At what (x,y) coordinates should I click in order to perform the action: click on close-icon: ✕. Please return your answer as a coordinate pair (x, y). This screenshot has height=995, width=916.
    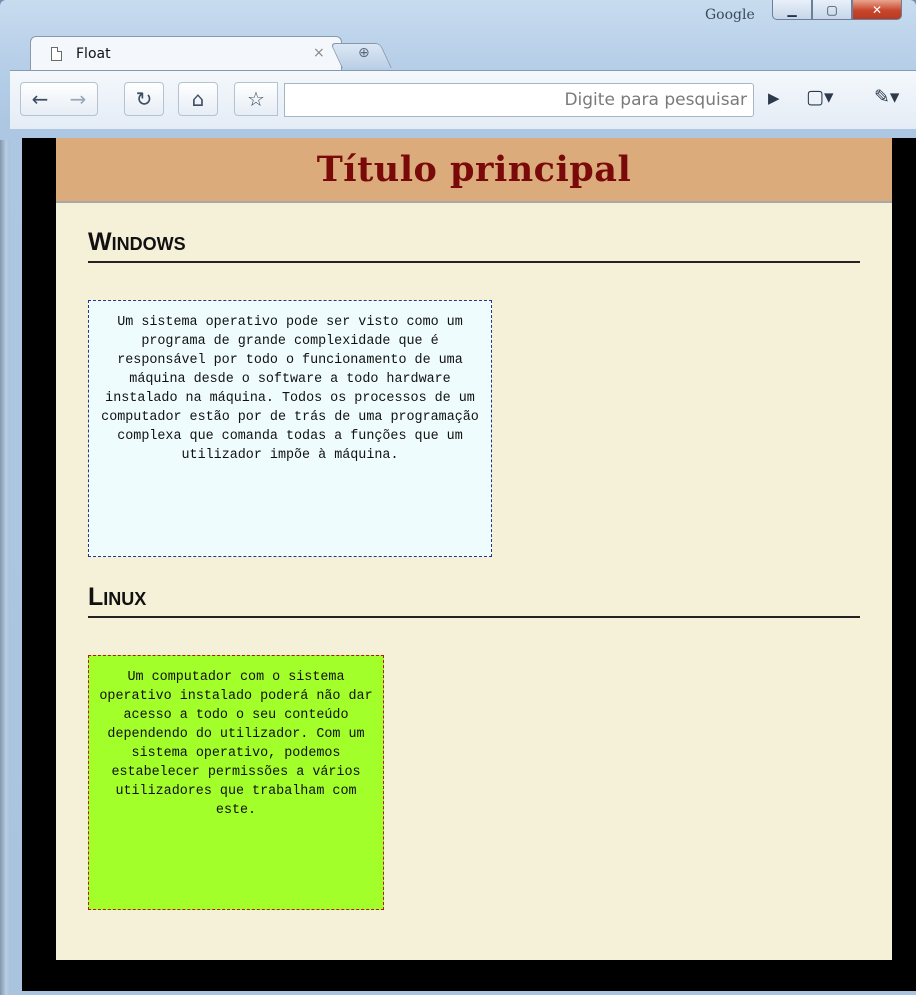
    Looking at the image, I should click on (877, 9).